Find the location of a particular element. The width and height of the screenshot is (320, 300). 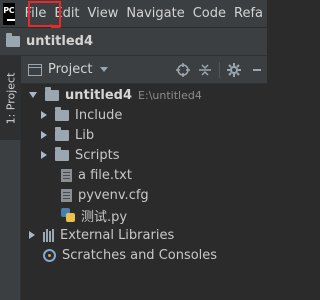

crosshair-icon is located at coordinates (183, 70).